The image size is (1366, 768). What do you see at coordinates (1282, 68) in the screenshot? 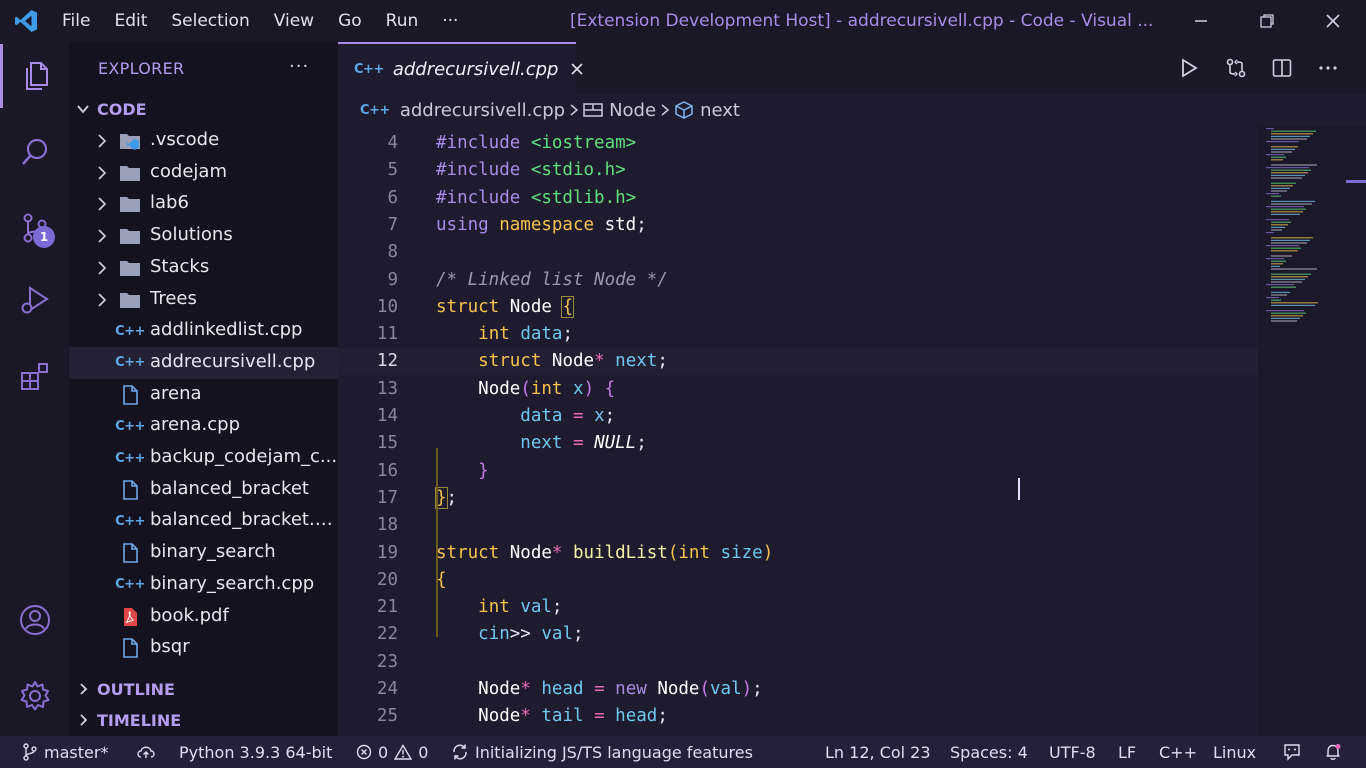
I see `split-editor-button` at bounding box center [1282, 68].